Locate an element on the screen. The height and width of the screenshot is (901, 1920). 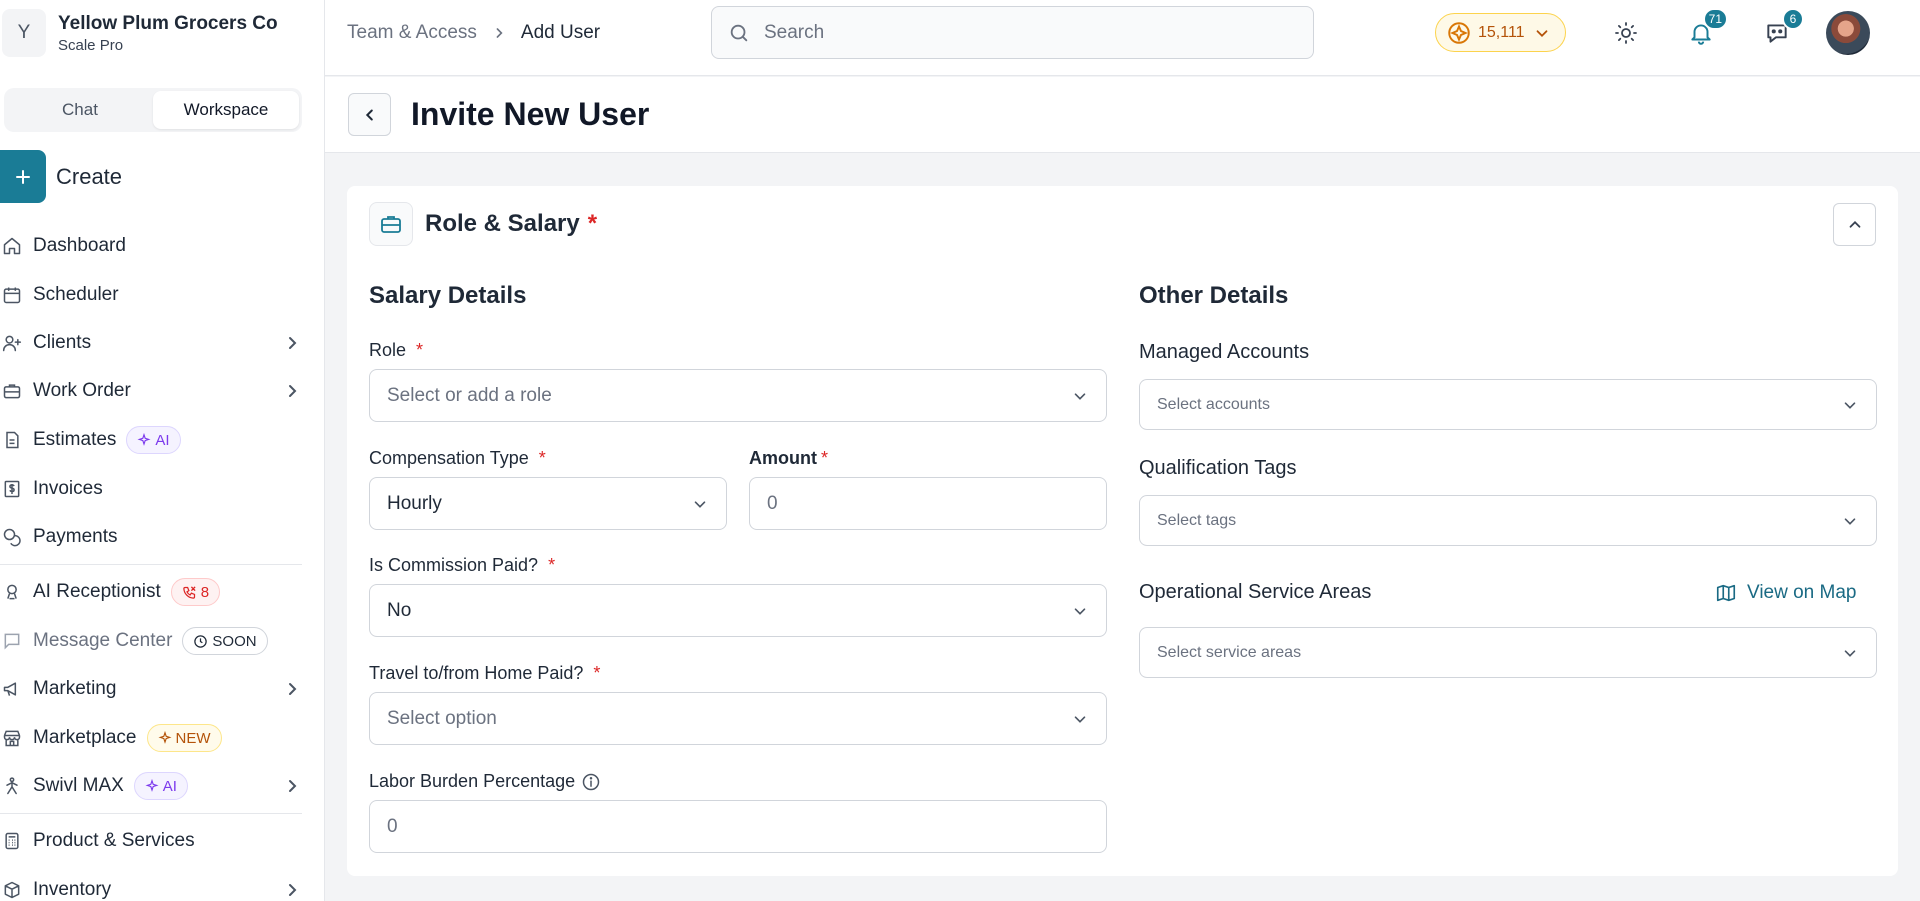
back-button is located at coordinates (369, 114).